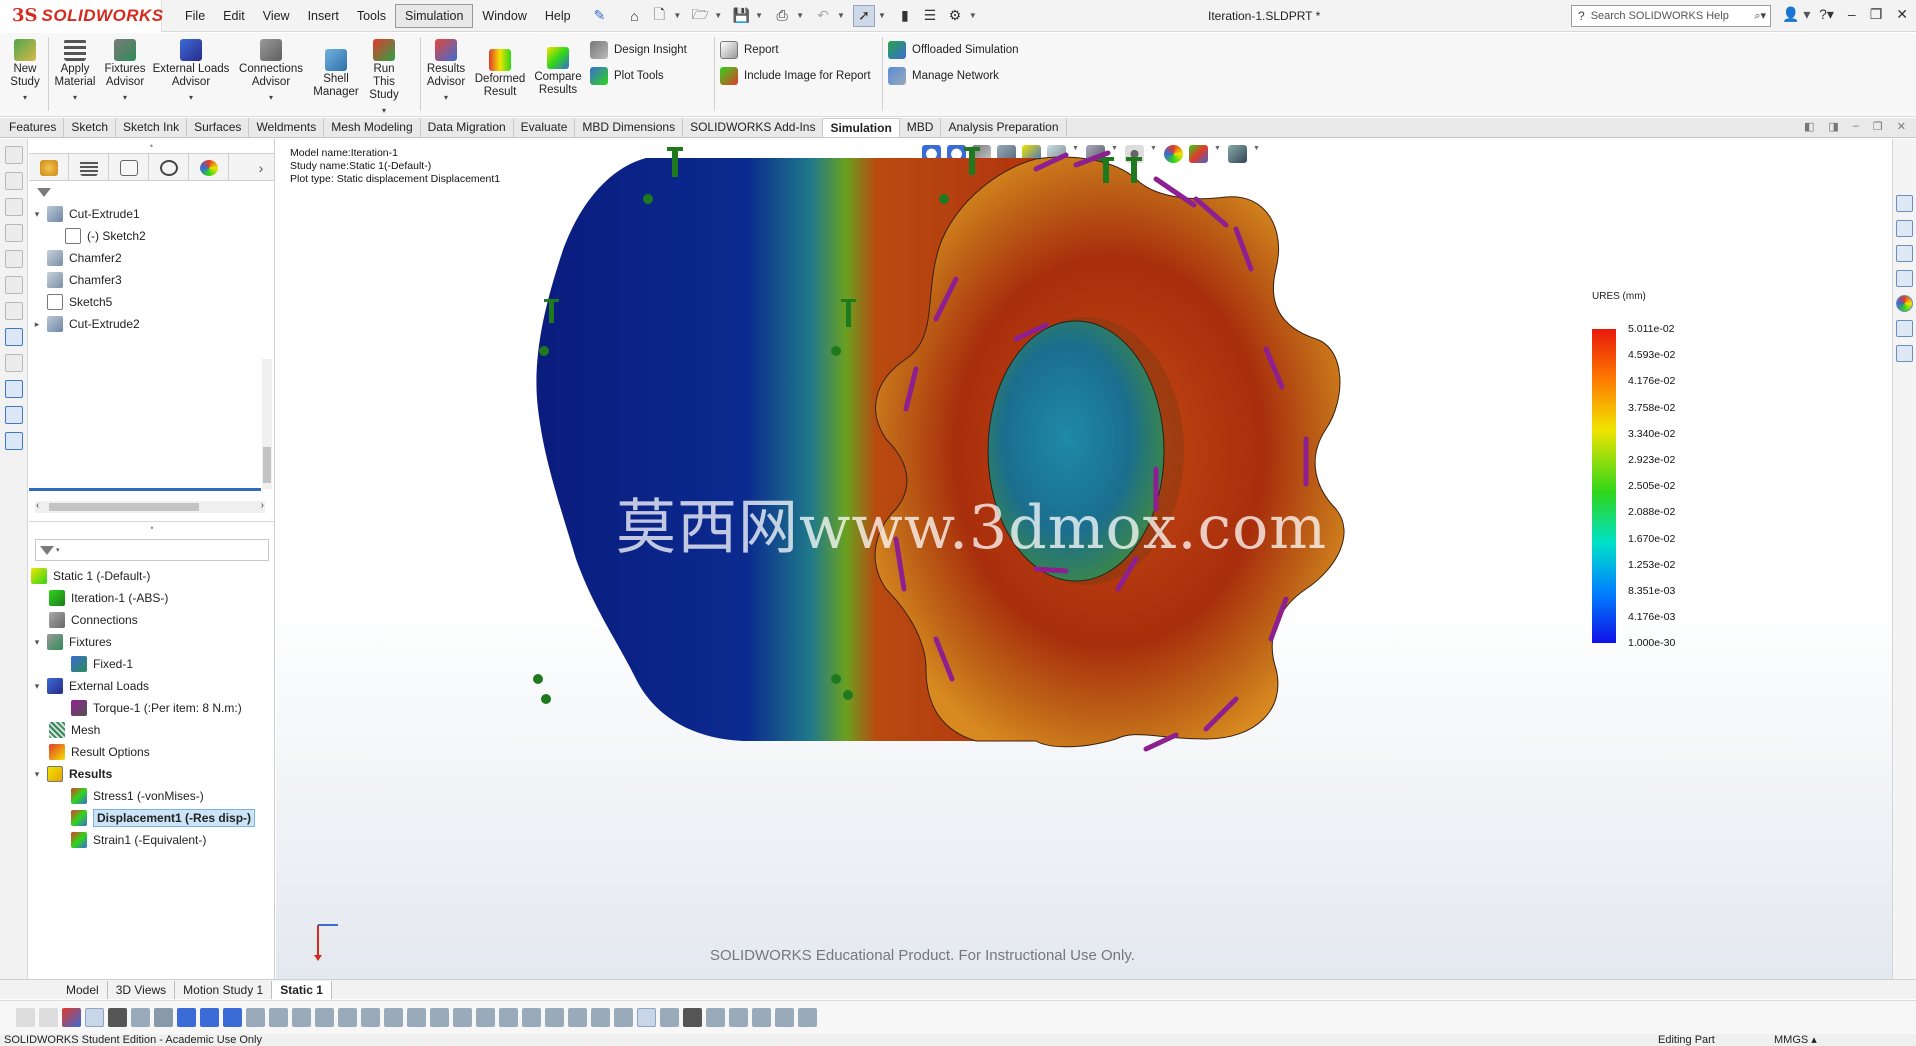 Image resolution: width=1916 pixels, height=1046 pixels. Describe the element at coordinates (1876, 14) in the screenshot. I see `restore-icon: ❐` at that location.